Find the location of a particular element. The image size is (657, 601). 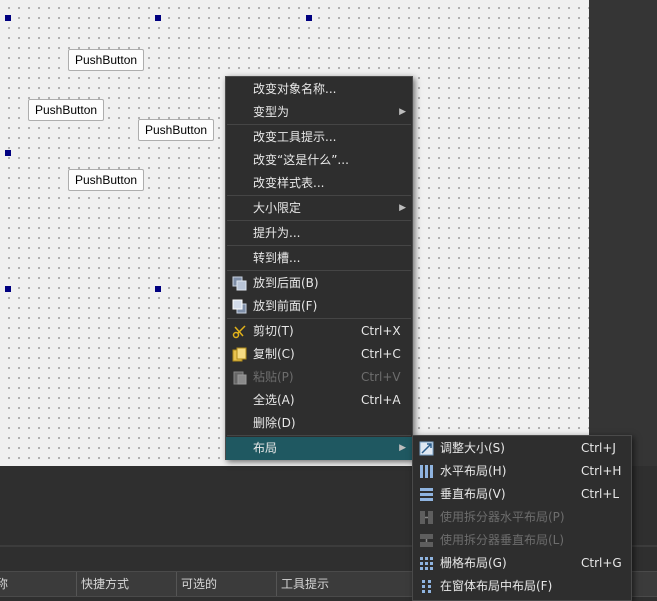

menu-item-shortcut: Ctrl+L is located at coordinates (600, 494).